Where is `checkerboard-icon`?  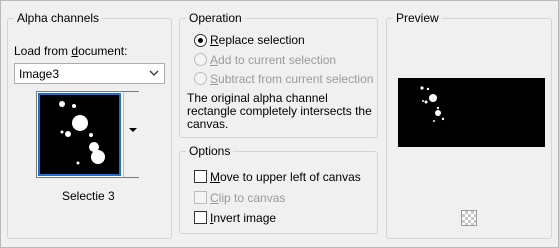 checkerboard-icon is located at coordinates (469, 218).